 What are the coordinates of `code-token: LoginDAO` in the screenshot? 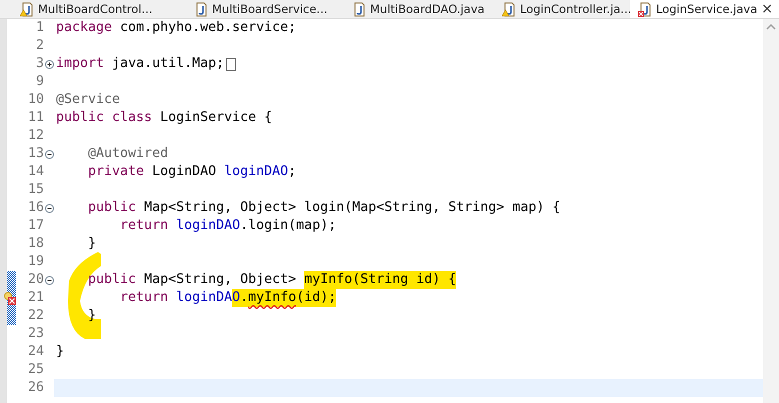 It's located at (184, 172).